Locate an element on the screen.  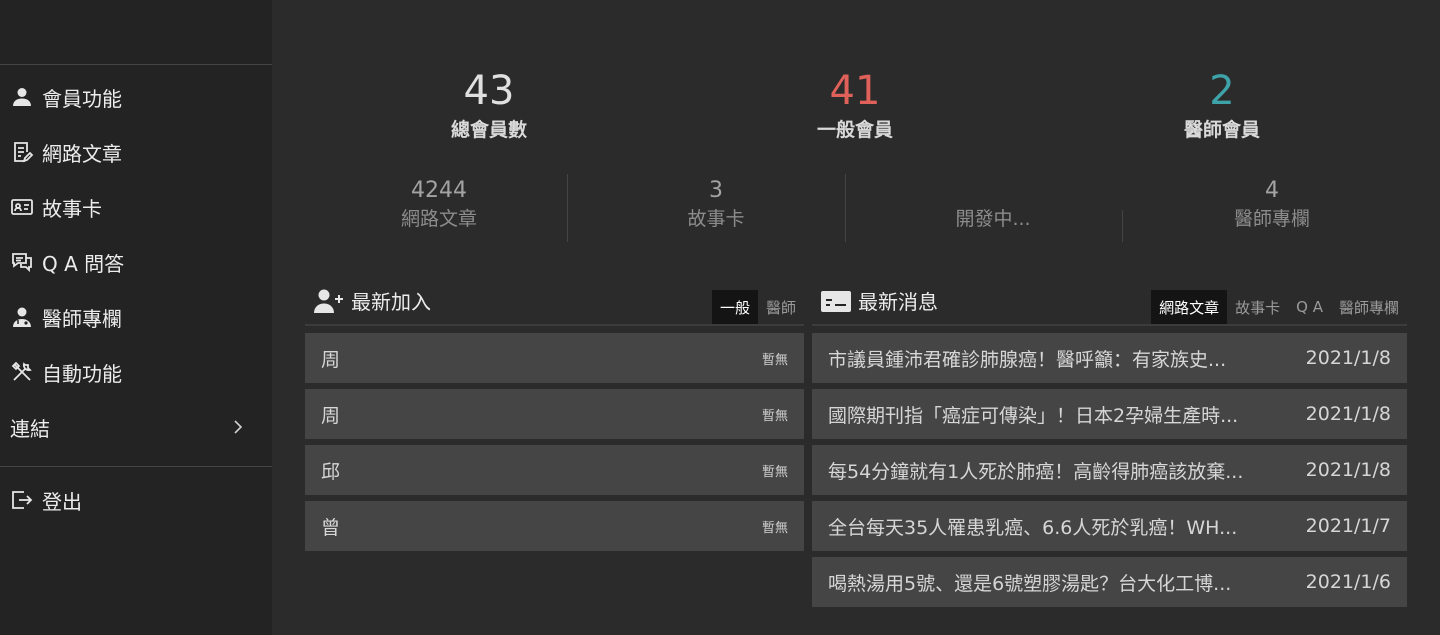
user-icon is located at coordinates (23, 97).